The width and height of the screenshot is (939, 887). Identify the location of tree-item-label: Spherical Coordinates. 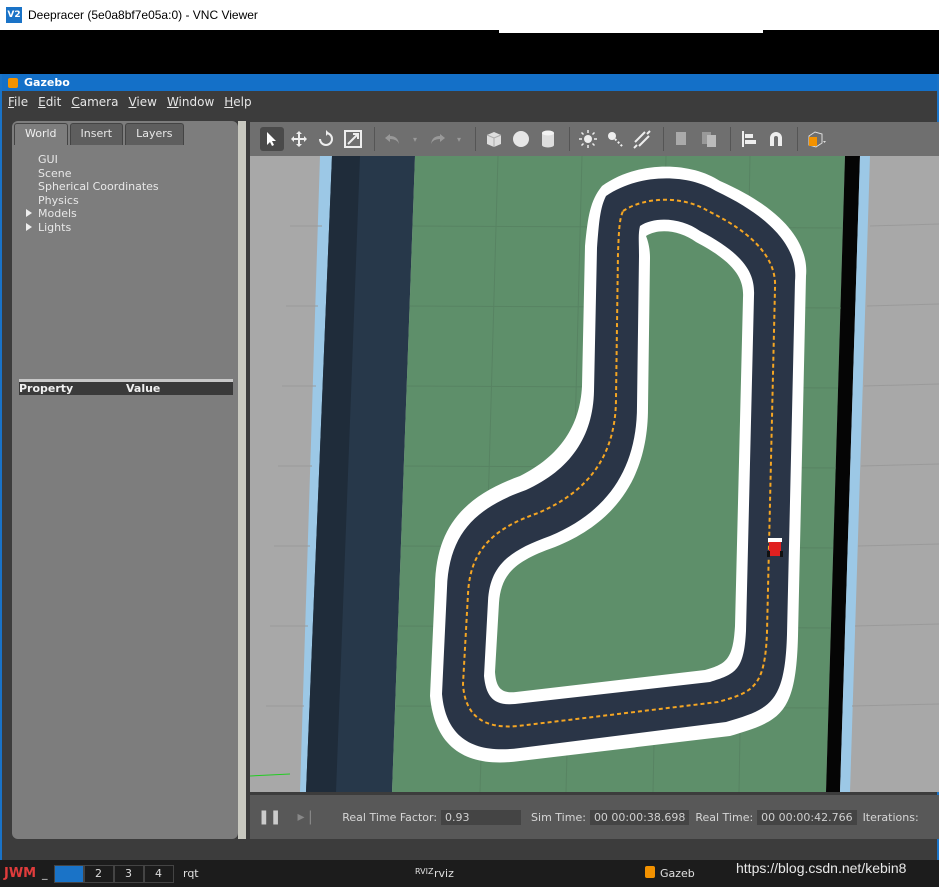
(98, 186).